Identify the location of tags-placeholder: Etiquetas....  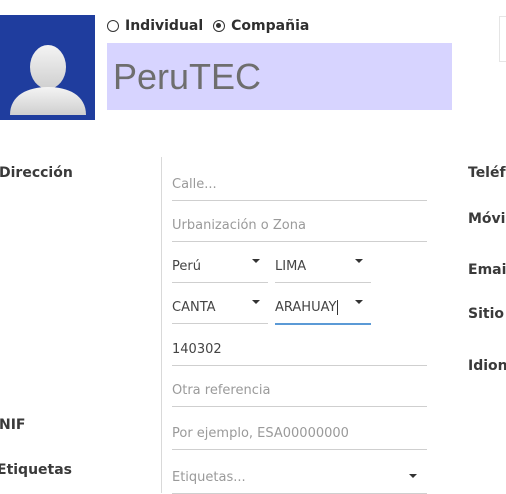
(209, 477).